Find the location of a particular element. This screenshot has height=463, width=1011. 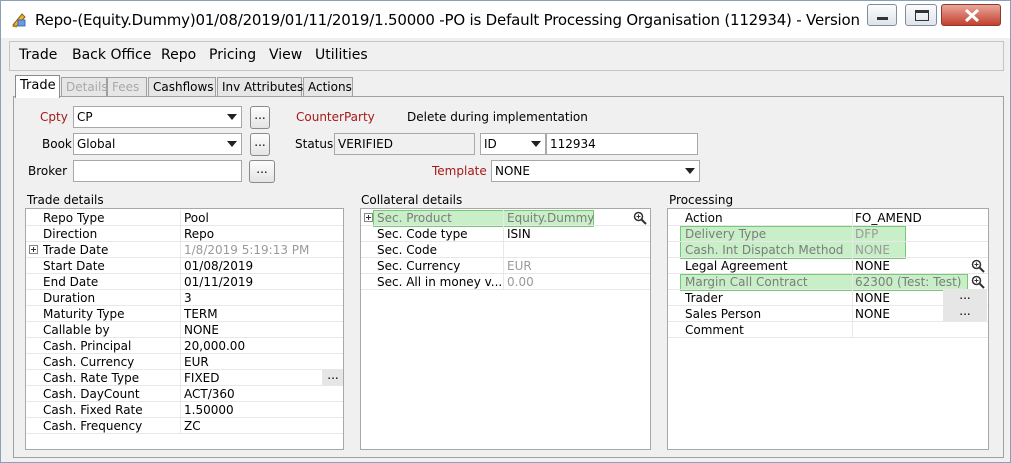

book-label: Book is located at coordinates (57, 144).